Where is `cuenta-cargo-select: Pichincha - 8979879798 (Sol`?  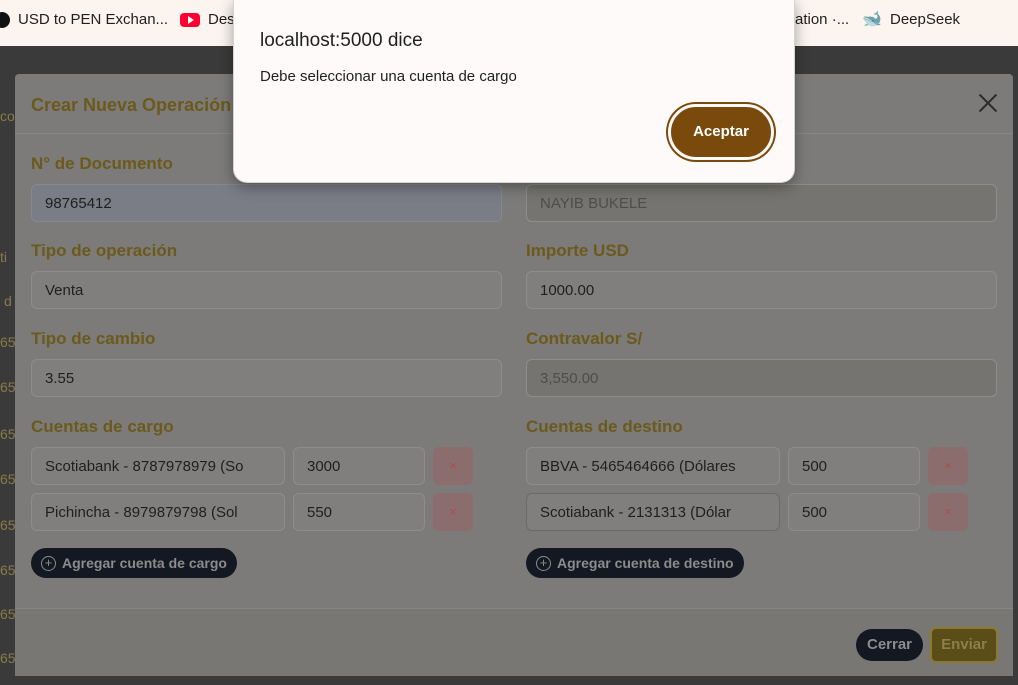
cuenta-cargo-select: Pichincha - 8979879798 (Sol is located at coordinates (158, 512).